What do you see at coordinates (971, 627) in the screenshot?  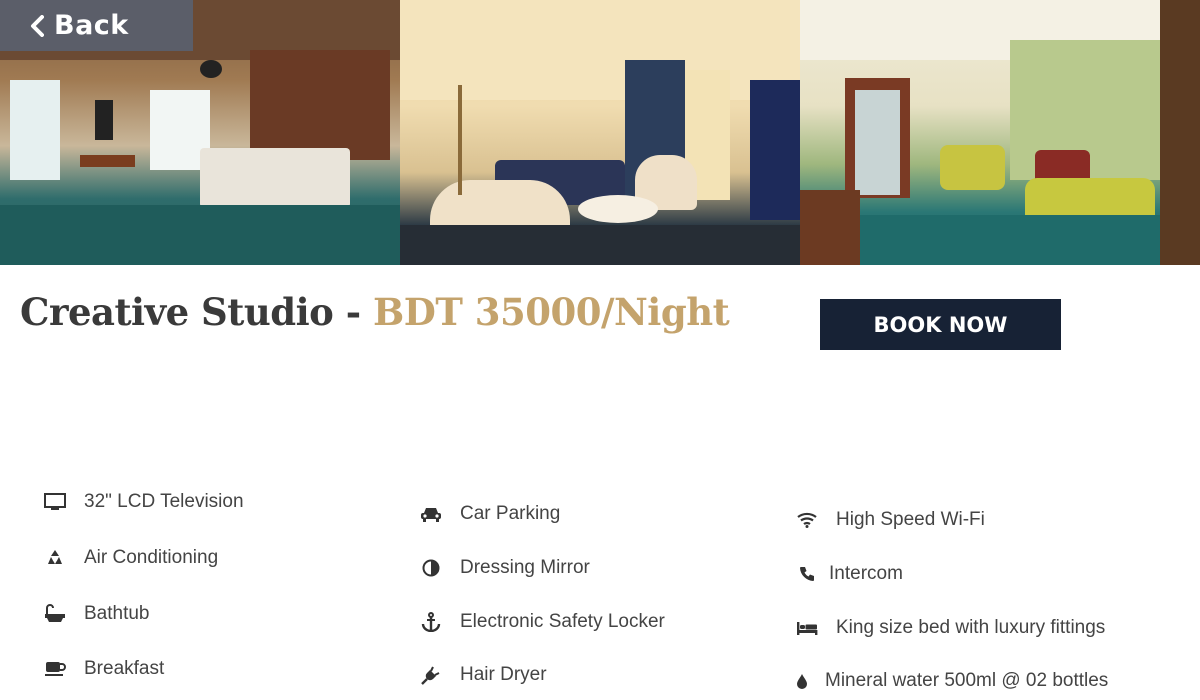 I see `amenity-label: King size bed with luxury fittings` at bounding box center [971, 627].